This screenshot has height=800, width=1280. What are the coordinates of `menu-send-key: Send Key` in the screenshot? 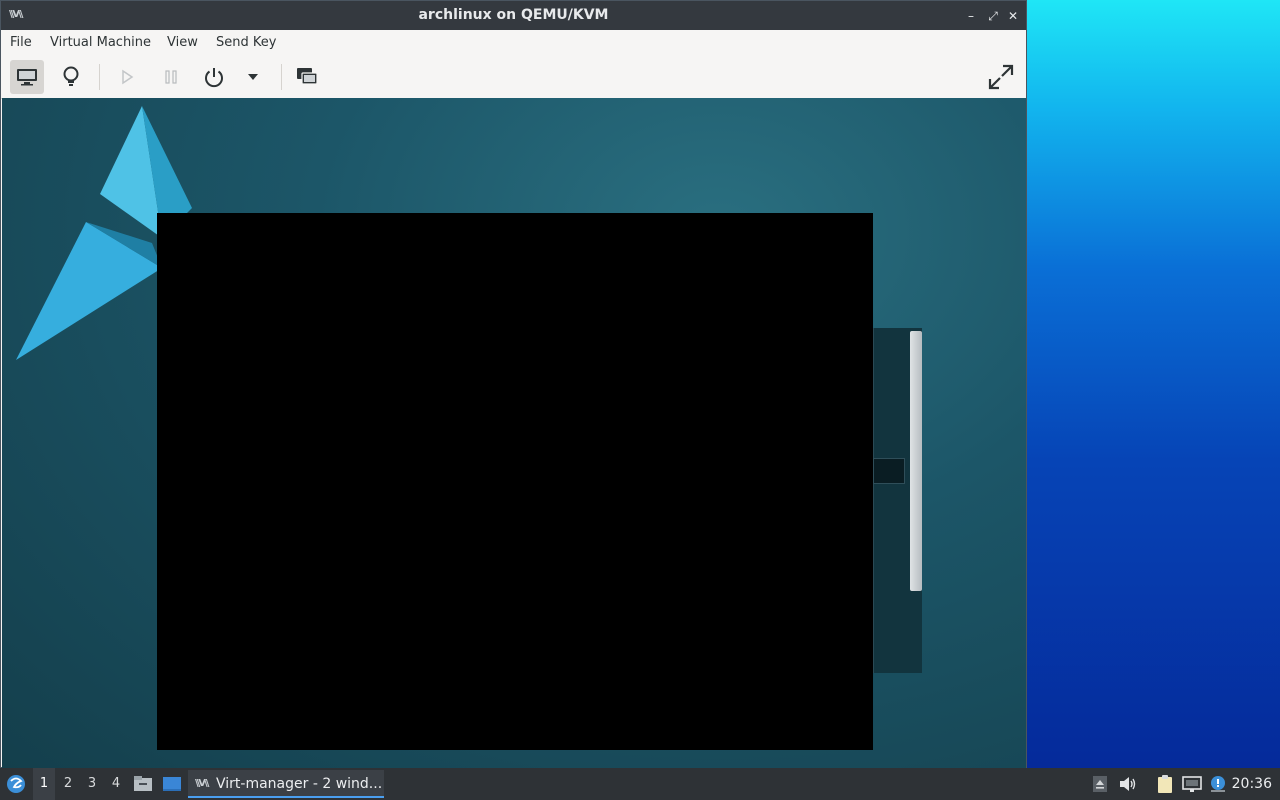 It's located at (246, 43).